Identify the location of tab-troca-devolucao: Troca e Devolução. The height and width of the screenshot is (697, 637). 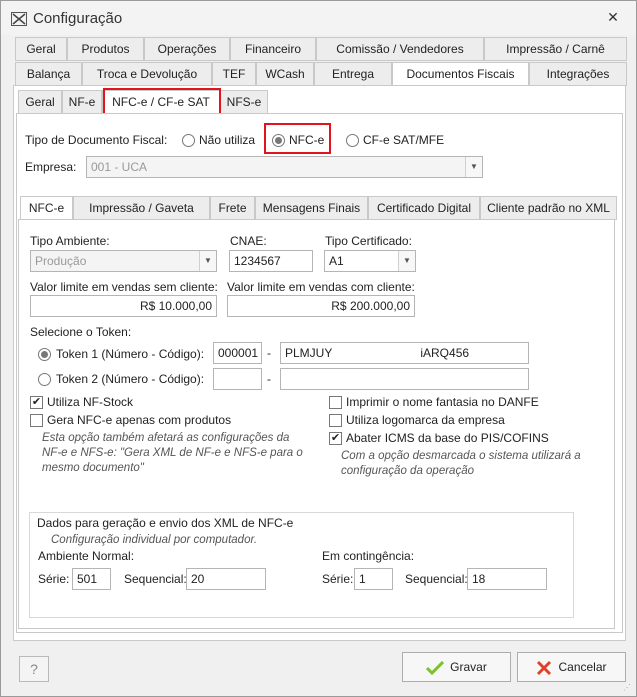
(147, 74).